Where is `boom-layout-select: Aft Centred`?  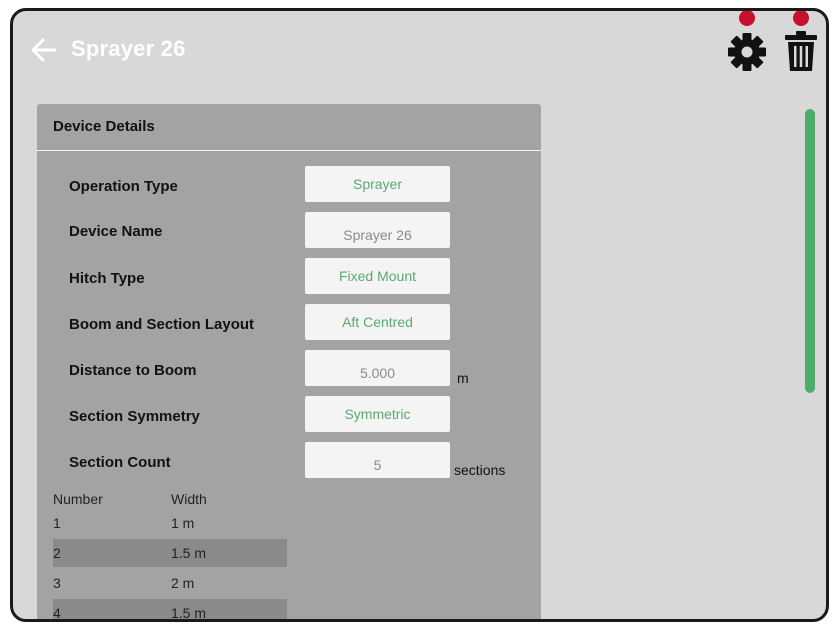
boom-layout-select: Aft Centred is located at coordinates (377, 322).